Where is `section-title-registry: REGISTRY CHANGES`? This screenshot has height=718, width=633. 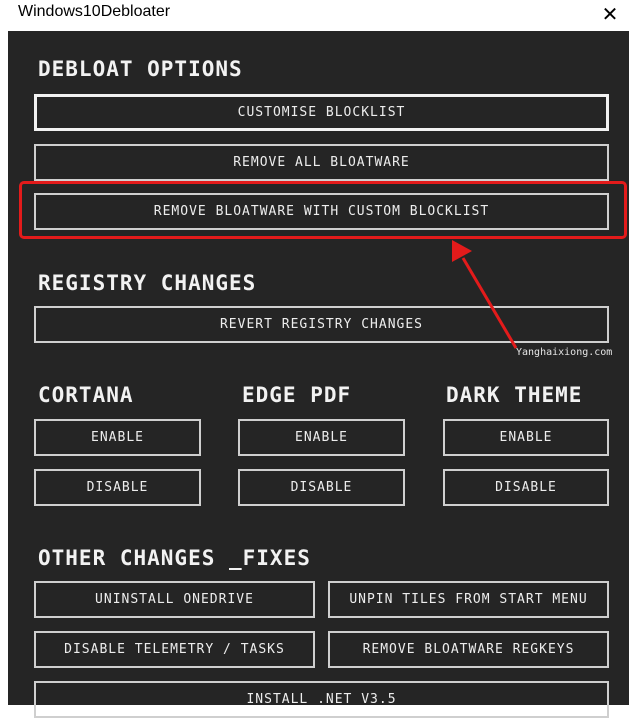
section-title-registry: REGISTRY CHANGES is located at coordinates (147, 283).